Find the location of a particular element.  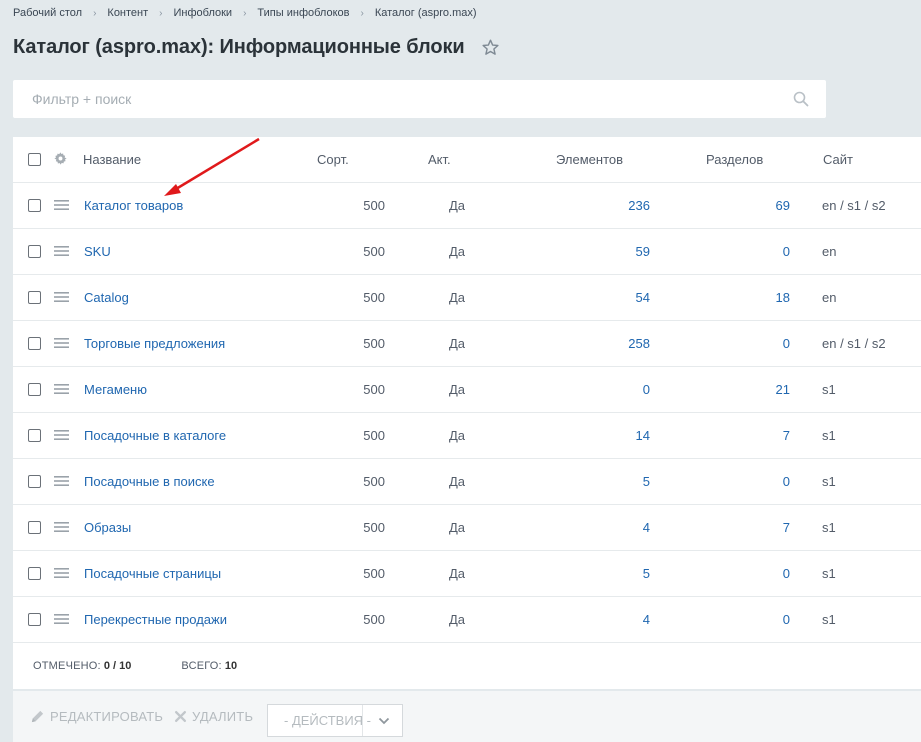

iblock-name-link: Catalog is located at coordinates (106, 297).